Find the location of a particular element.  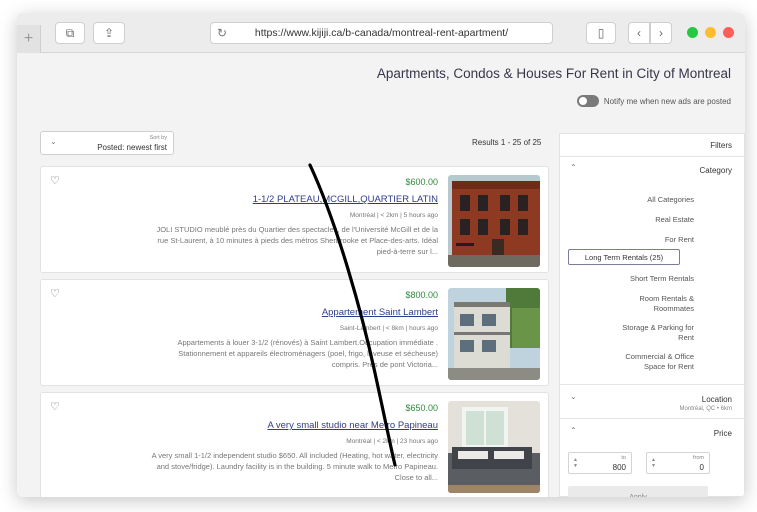

price-to-label: to is located at coordinates (623, 458).